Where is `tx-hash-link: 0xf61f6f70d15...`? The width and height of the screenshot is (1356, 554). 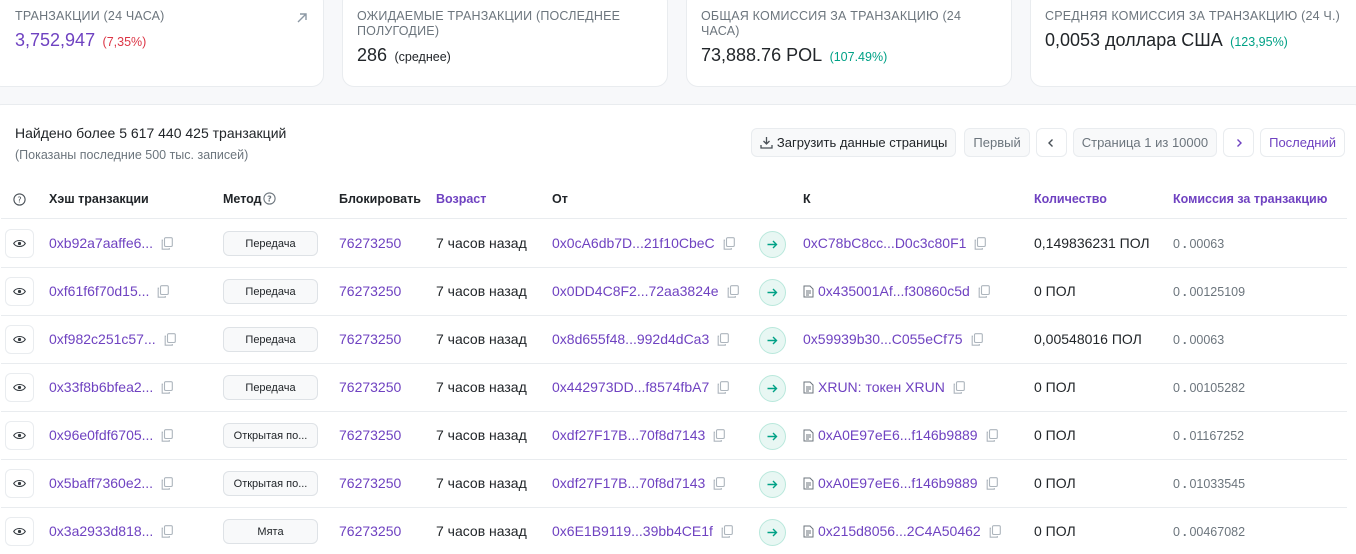
tx-hash-link: 0xf61f6f70d15... is located at coordinates (99, 291).